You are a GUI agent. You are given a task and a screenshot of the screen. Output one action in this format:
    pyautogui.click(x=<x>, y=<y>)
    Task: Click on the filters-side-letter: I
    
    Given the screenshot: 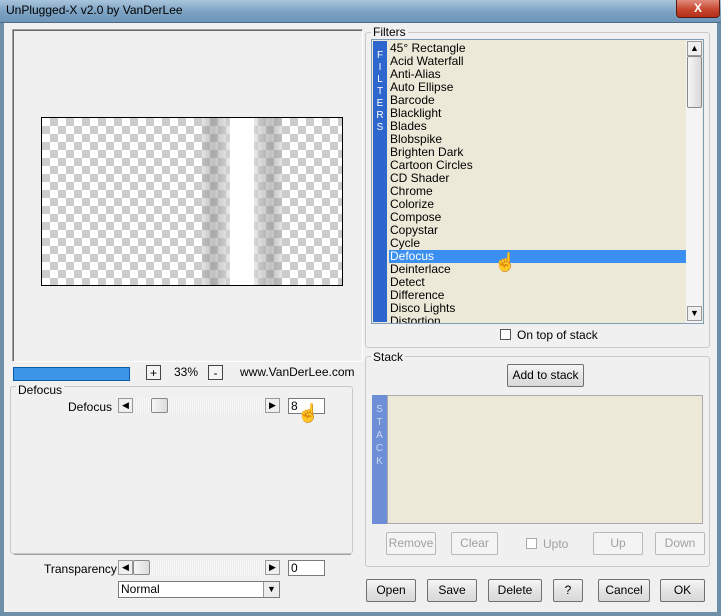 What is the action you would take?
    pyautogui.click(x=380, y=67)
    